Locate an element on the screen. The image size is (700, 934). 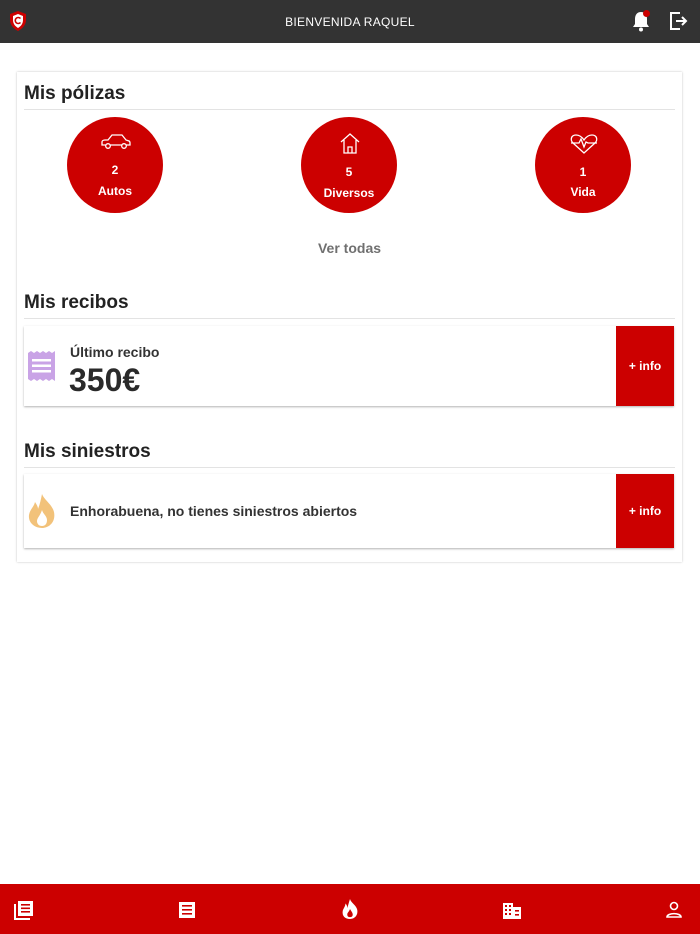
policy-count: 5 is located at coordinates (349, 172).